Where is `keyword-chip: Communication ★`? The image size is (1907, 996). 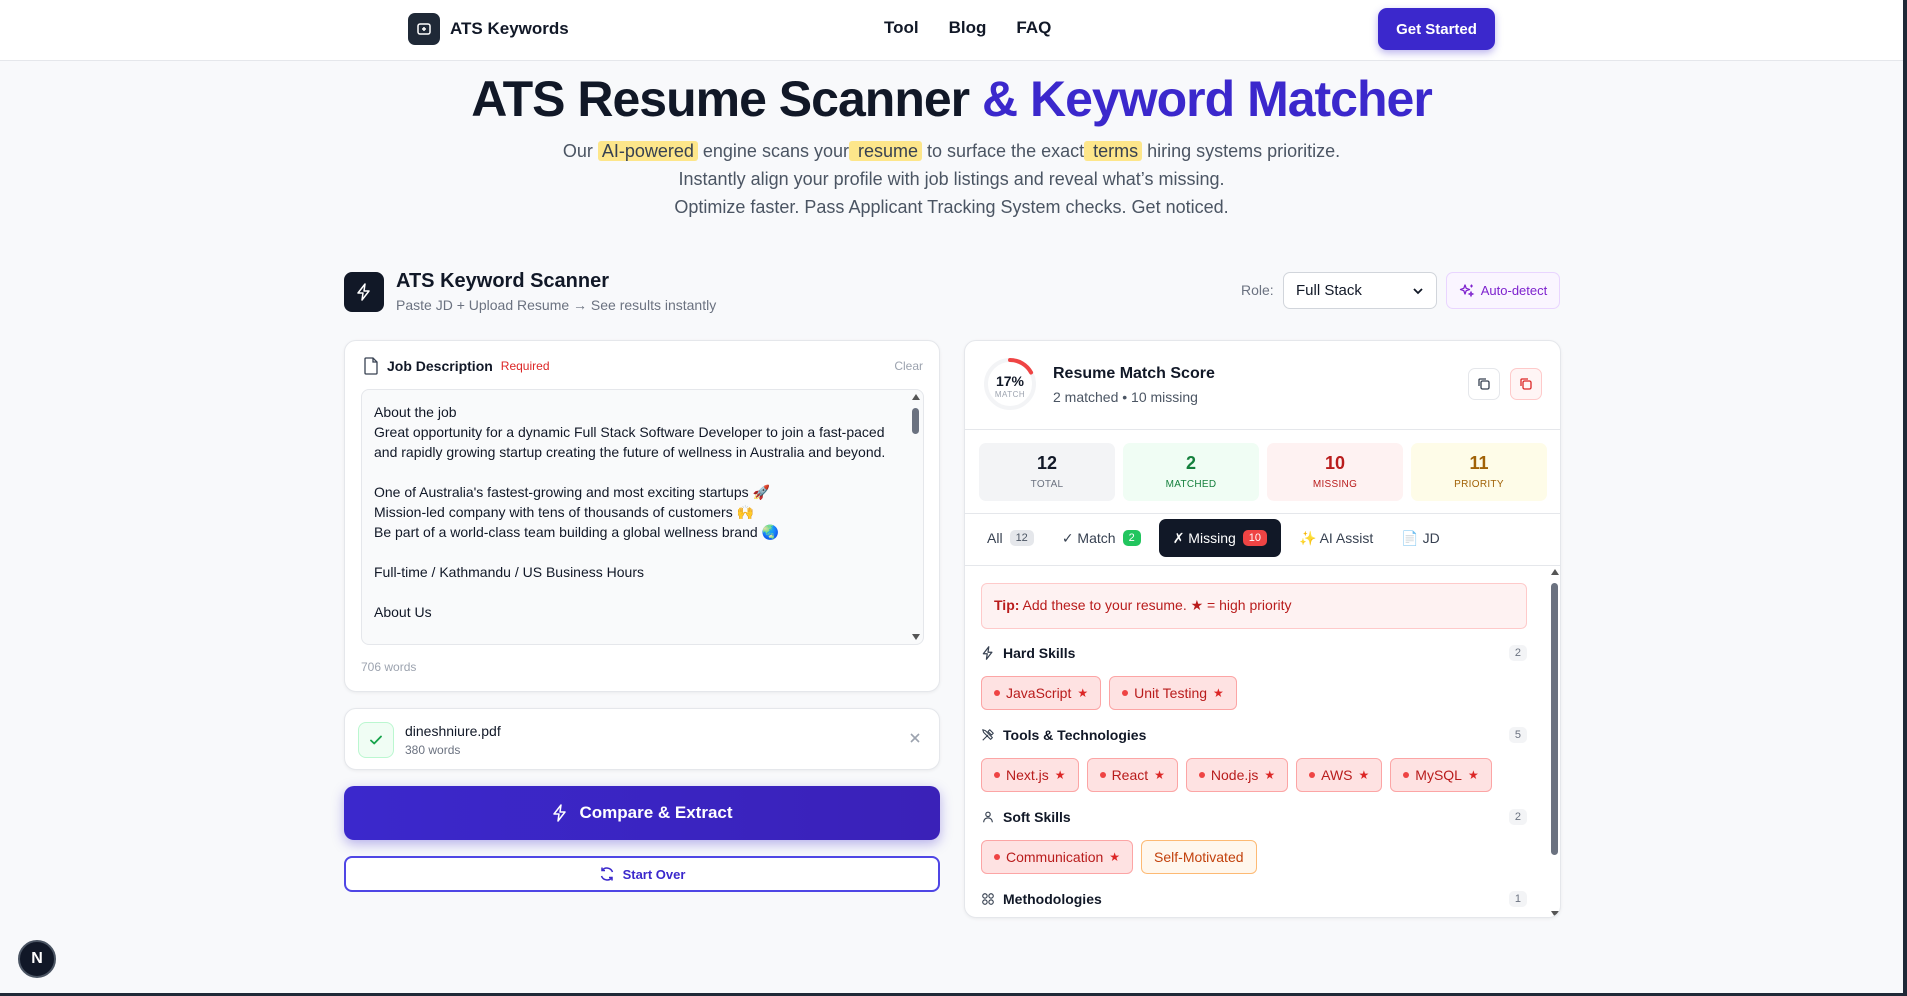 keyword-chip: Communication ★ is located at coordinates (1057, 857).